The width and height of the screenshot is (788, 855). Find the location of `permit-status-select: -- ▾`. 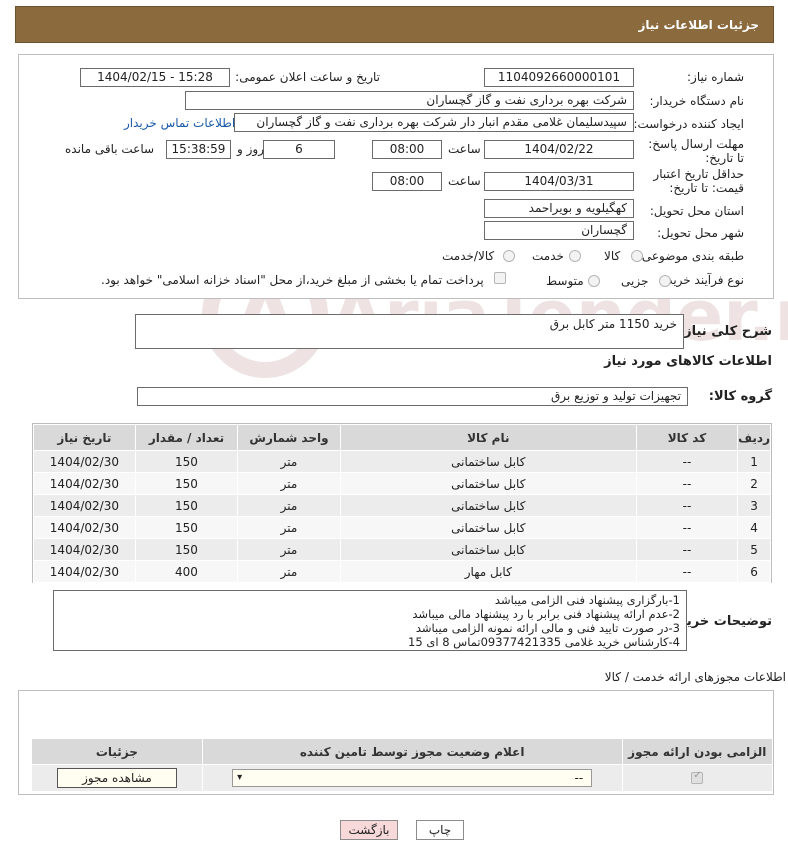

permit-status-select: -- ▾ is located at coordinates (412, 778).